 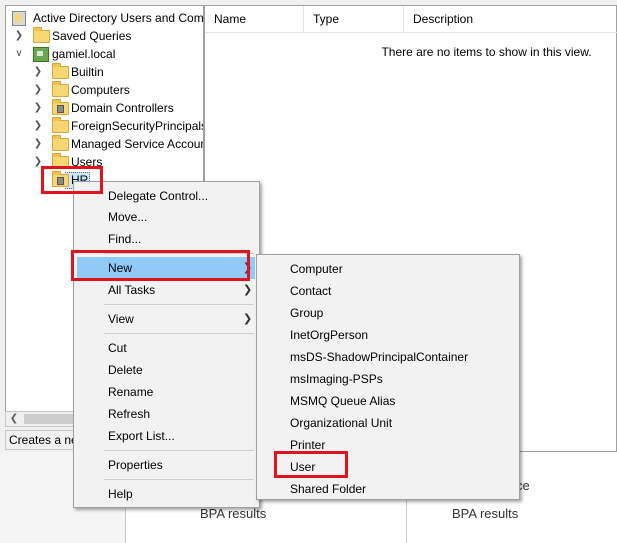 What do you see at coordinates (341, 423) in the screenshot?
I see `menu-item-label: Organizational Unit` at bounding box center [341, 423].